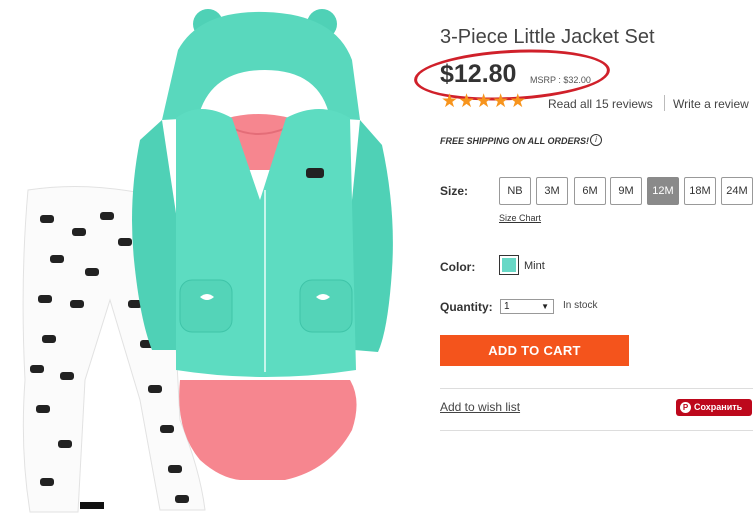 The height and width of the screenshot is (531, 753). I want to click on color-label: Color:, so click(458, 267).